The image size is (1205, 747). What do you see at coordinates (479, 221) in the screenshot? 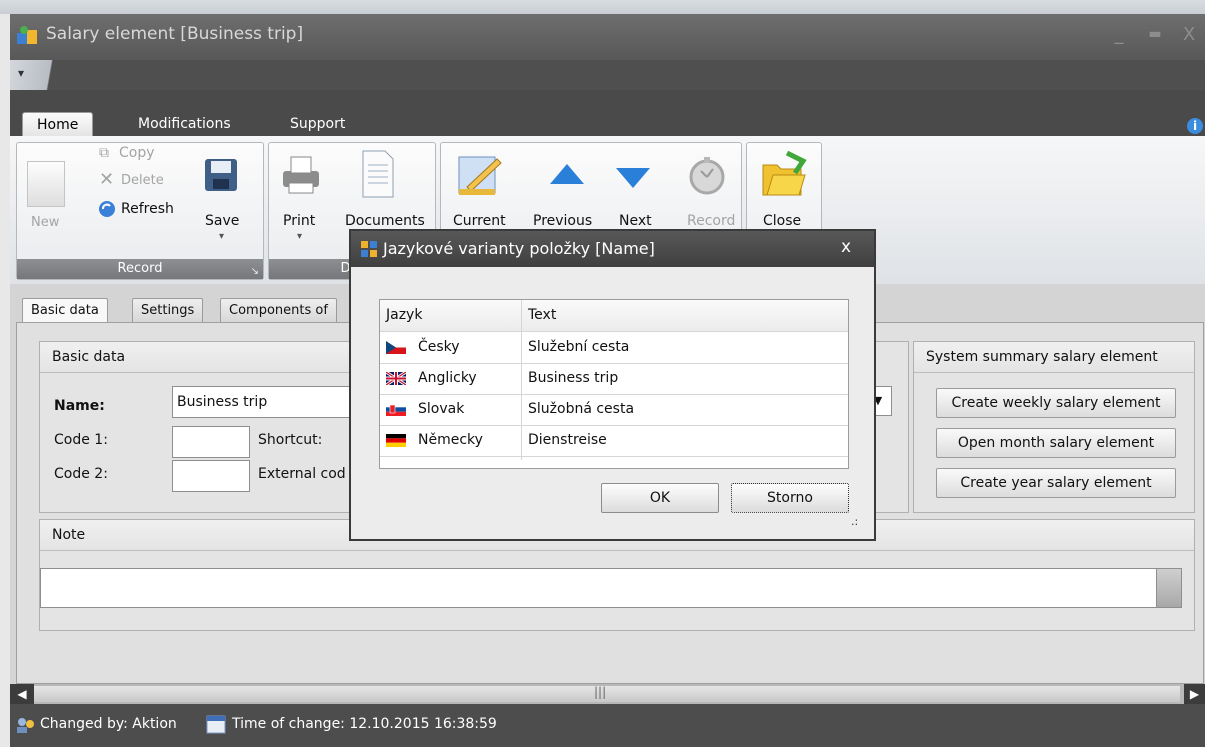
I see `current-button: Current` at bounding box center [479, 221].